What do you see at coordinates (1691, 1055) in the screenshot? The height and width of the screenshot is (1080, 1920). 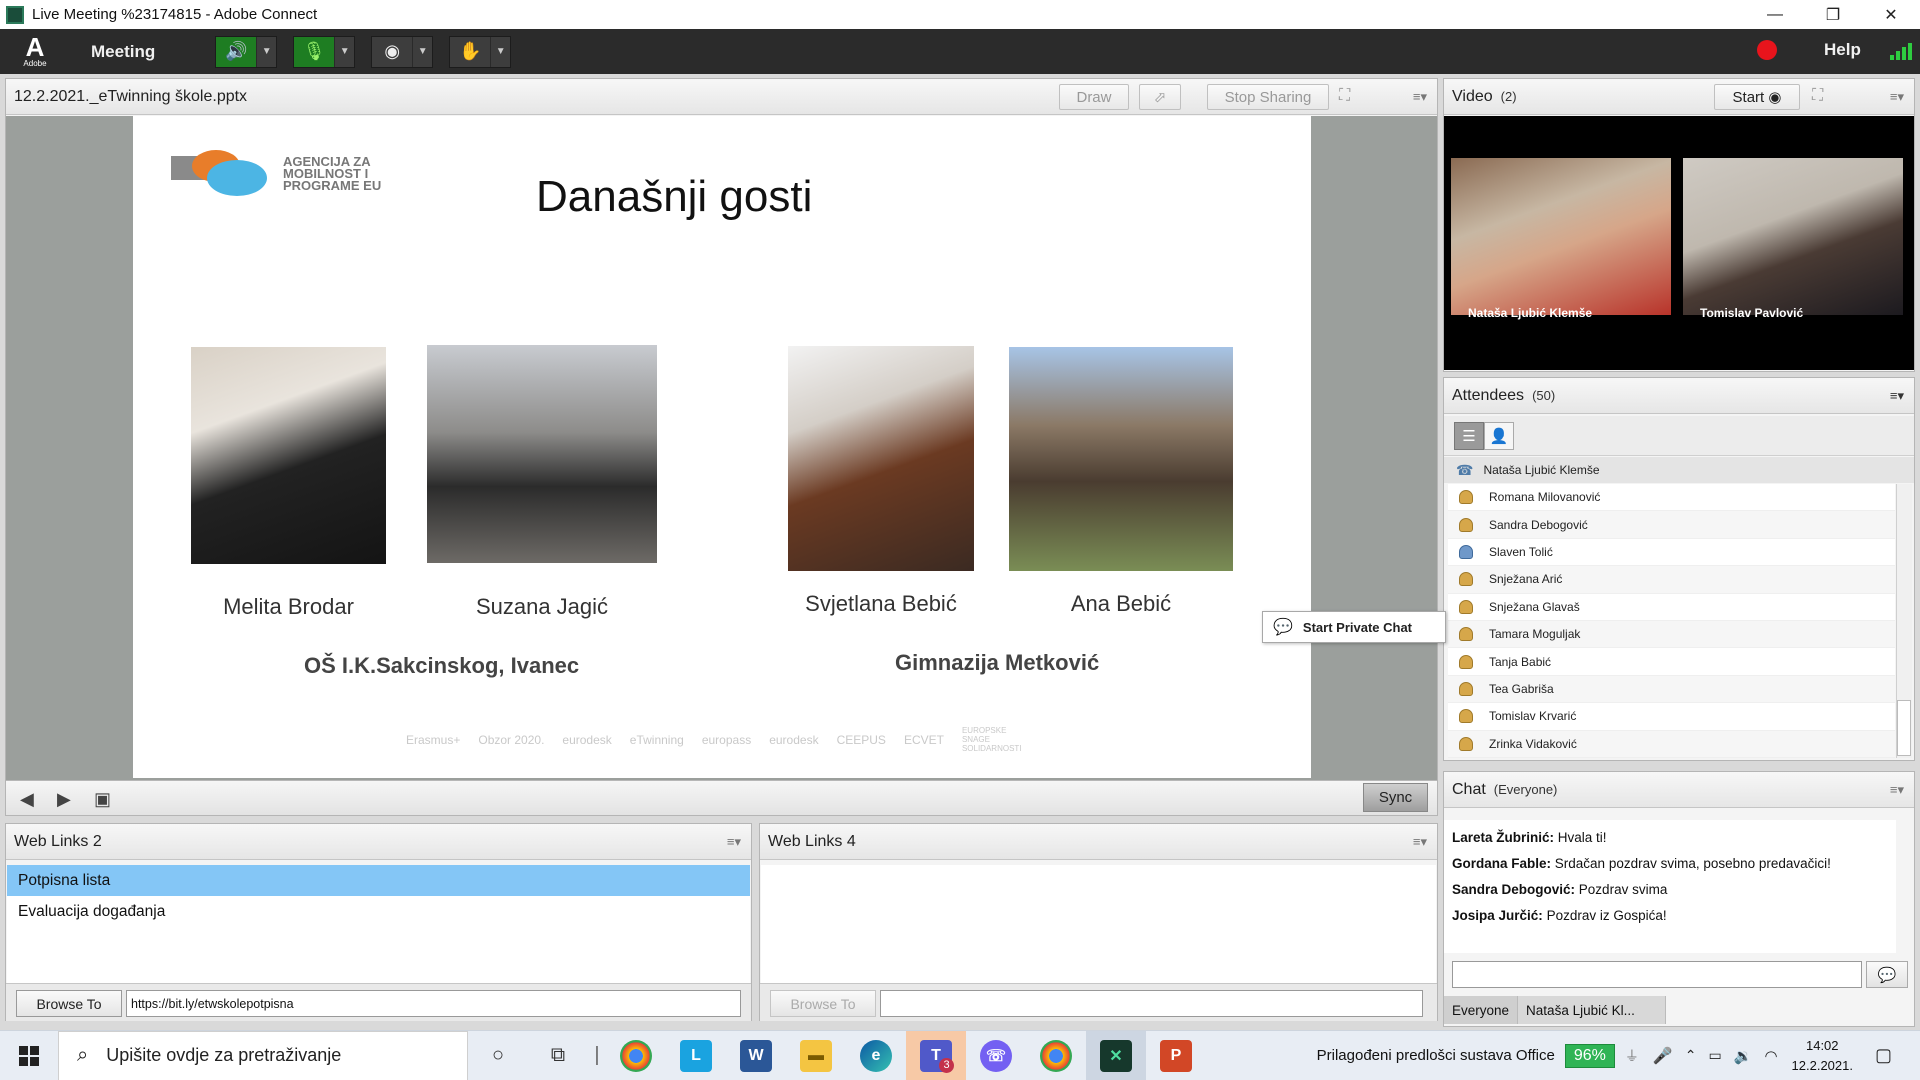 I see `show-hidden-icons-icon: ⌃` at bounding box center [1691, 1055].